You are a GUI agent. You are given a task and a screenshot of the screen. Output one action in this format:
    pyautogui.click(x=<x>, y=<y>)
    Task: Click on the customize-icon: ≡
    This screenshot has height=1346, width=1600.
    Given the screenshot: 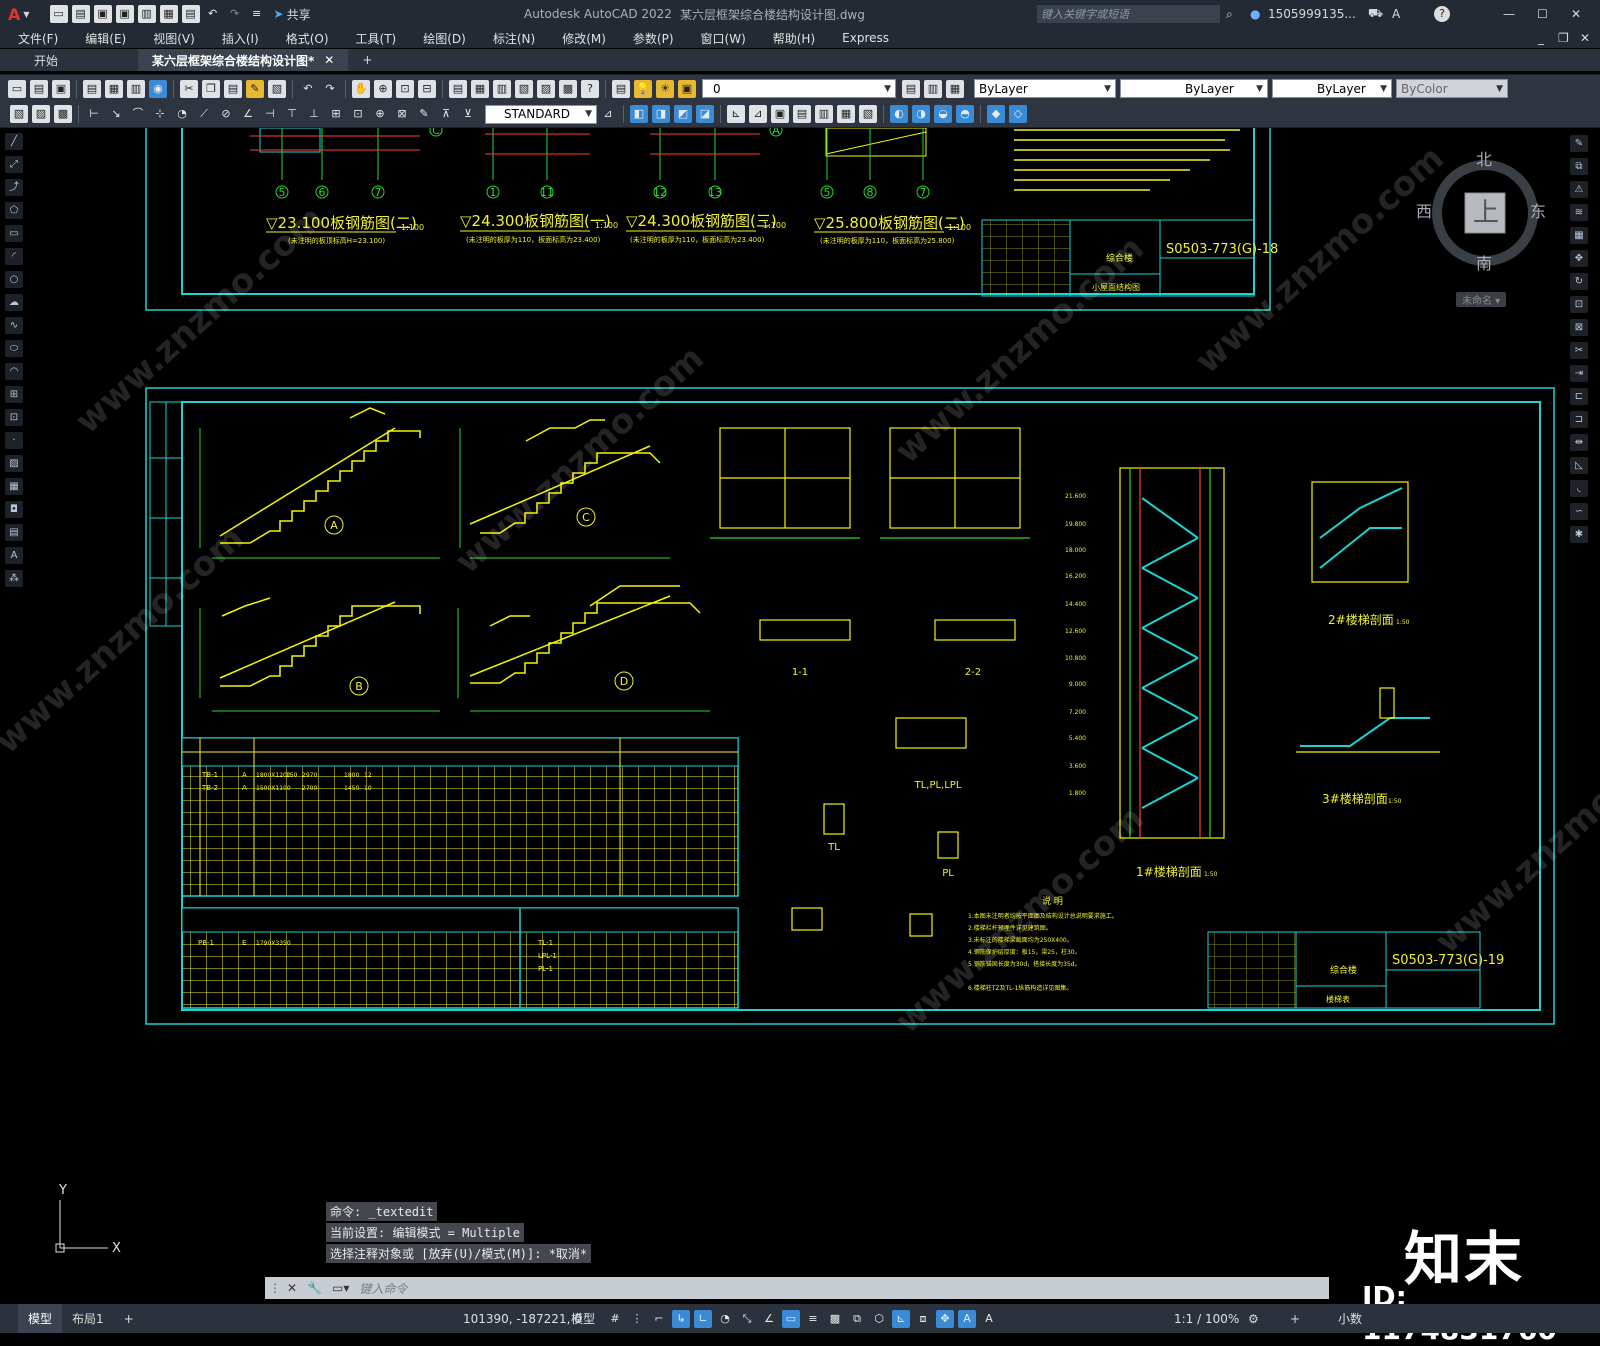 What is the action you would take?
    pyautogui.click(x=257, y=14)
    